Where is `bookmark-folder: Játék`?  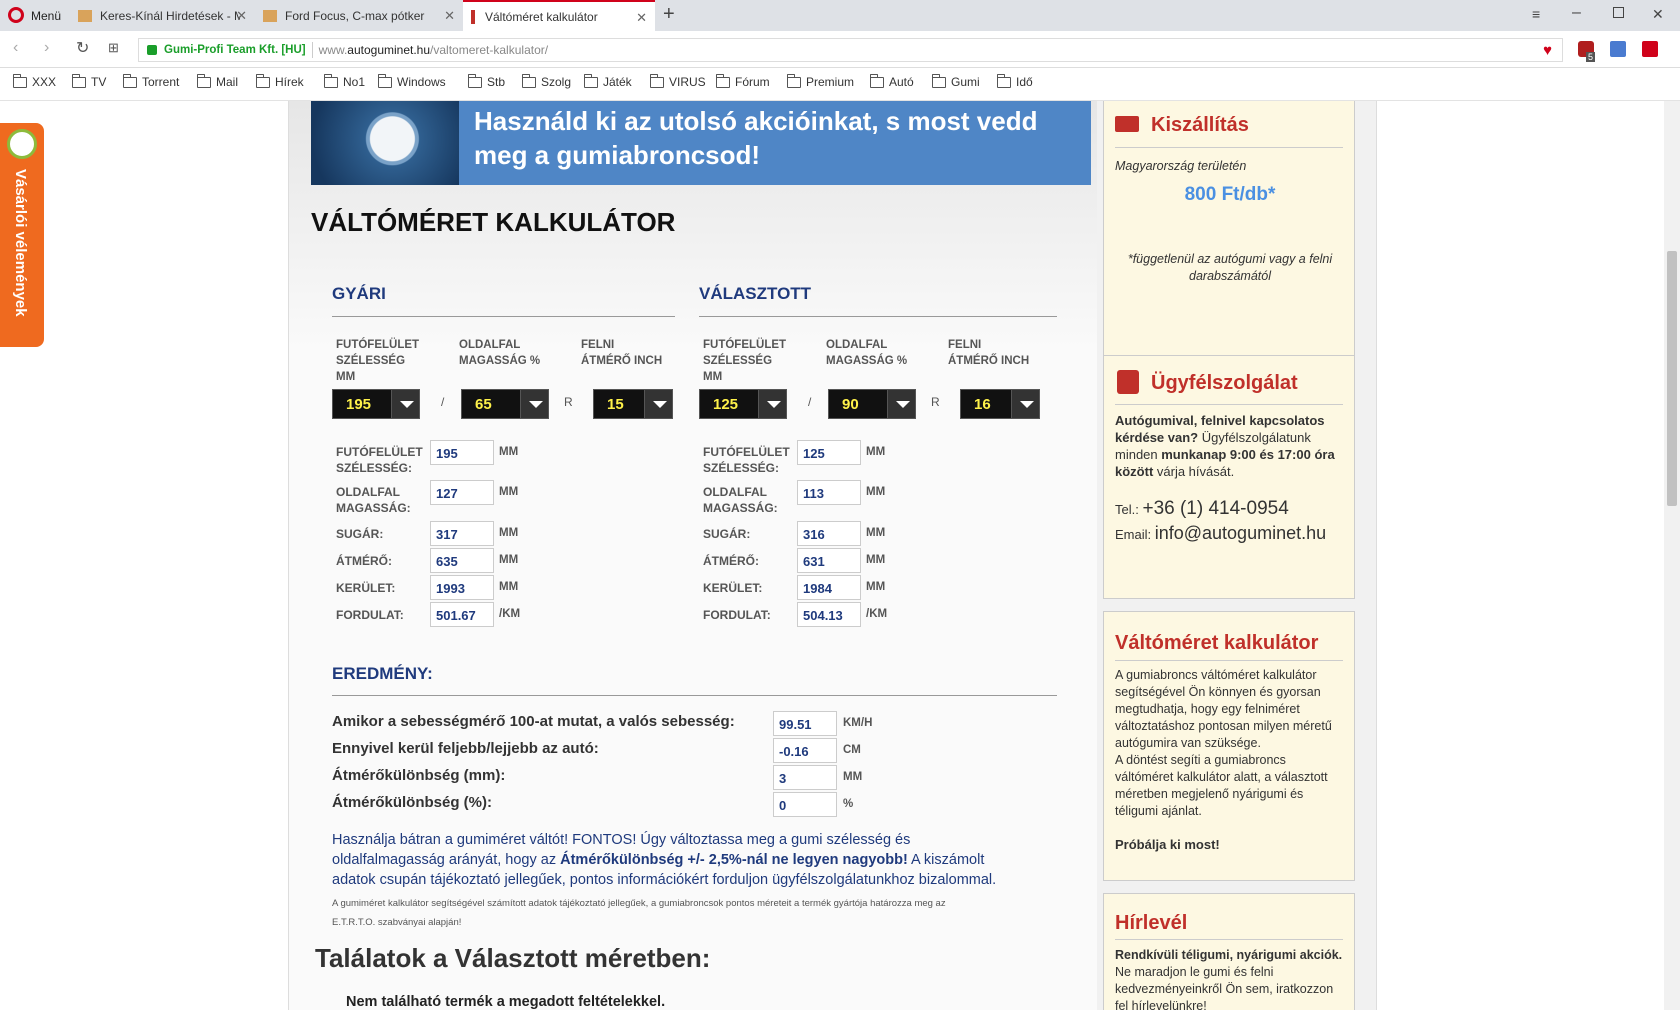 bookmark-folder: Játék is located at coordinates (608, 81).